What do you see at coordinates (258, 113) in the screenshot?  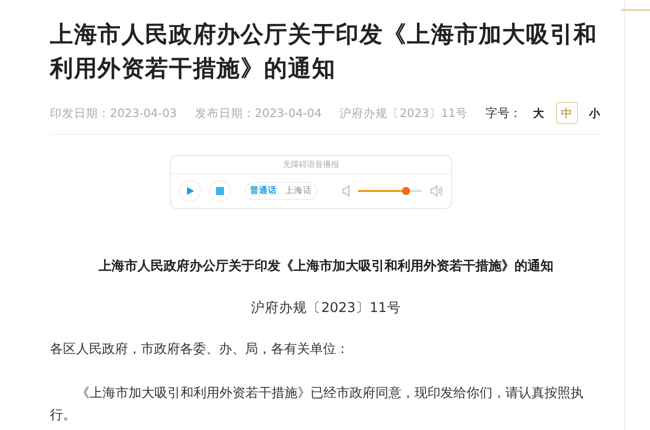 I see `meta-text: 发布日期：2023-04-04` at bounding box center [258, 113].